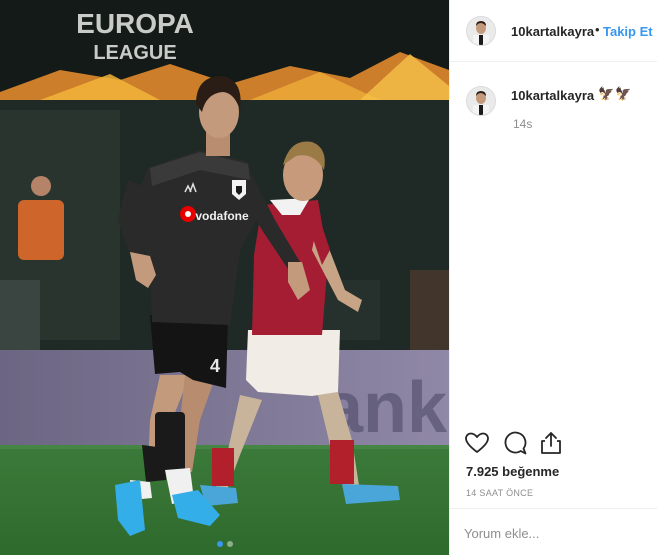 The width and height of the screenshot is (657, 555). Describe the element at coordinates (523, 124) in the screenshot. I see `caption-time: 14s` at that location.